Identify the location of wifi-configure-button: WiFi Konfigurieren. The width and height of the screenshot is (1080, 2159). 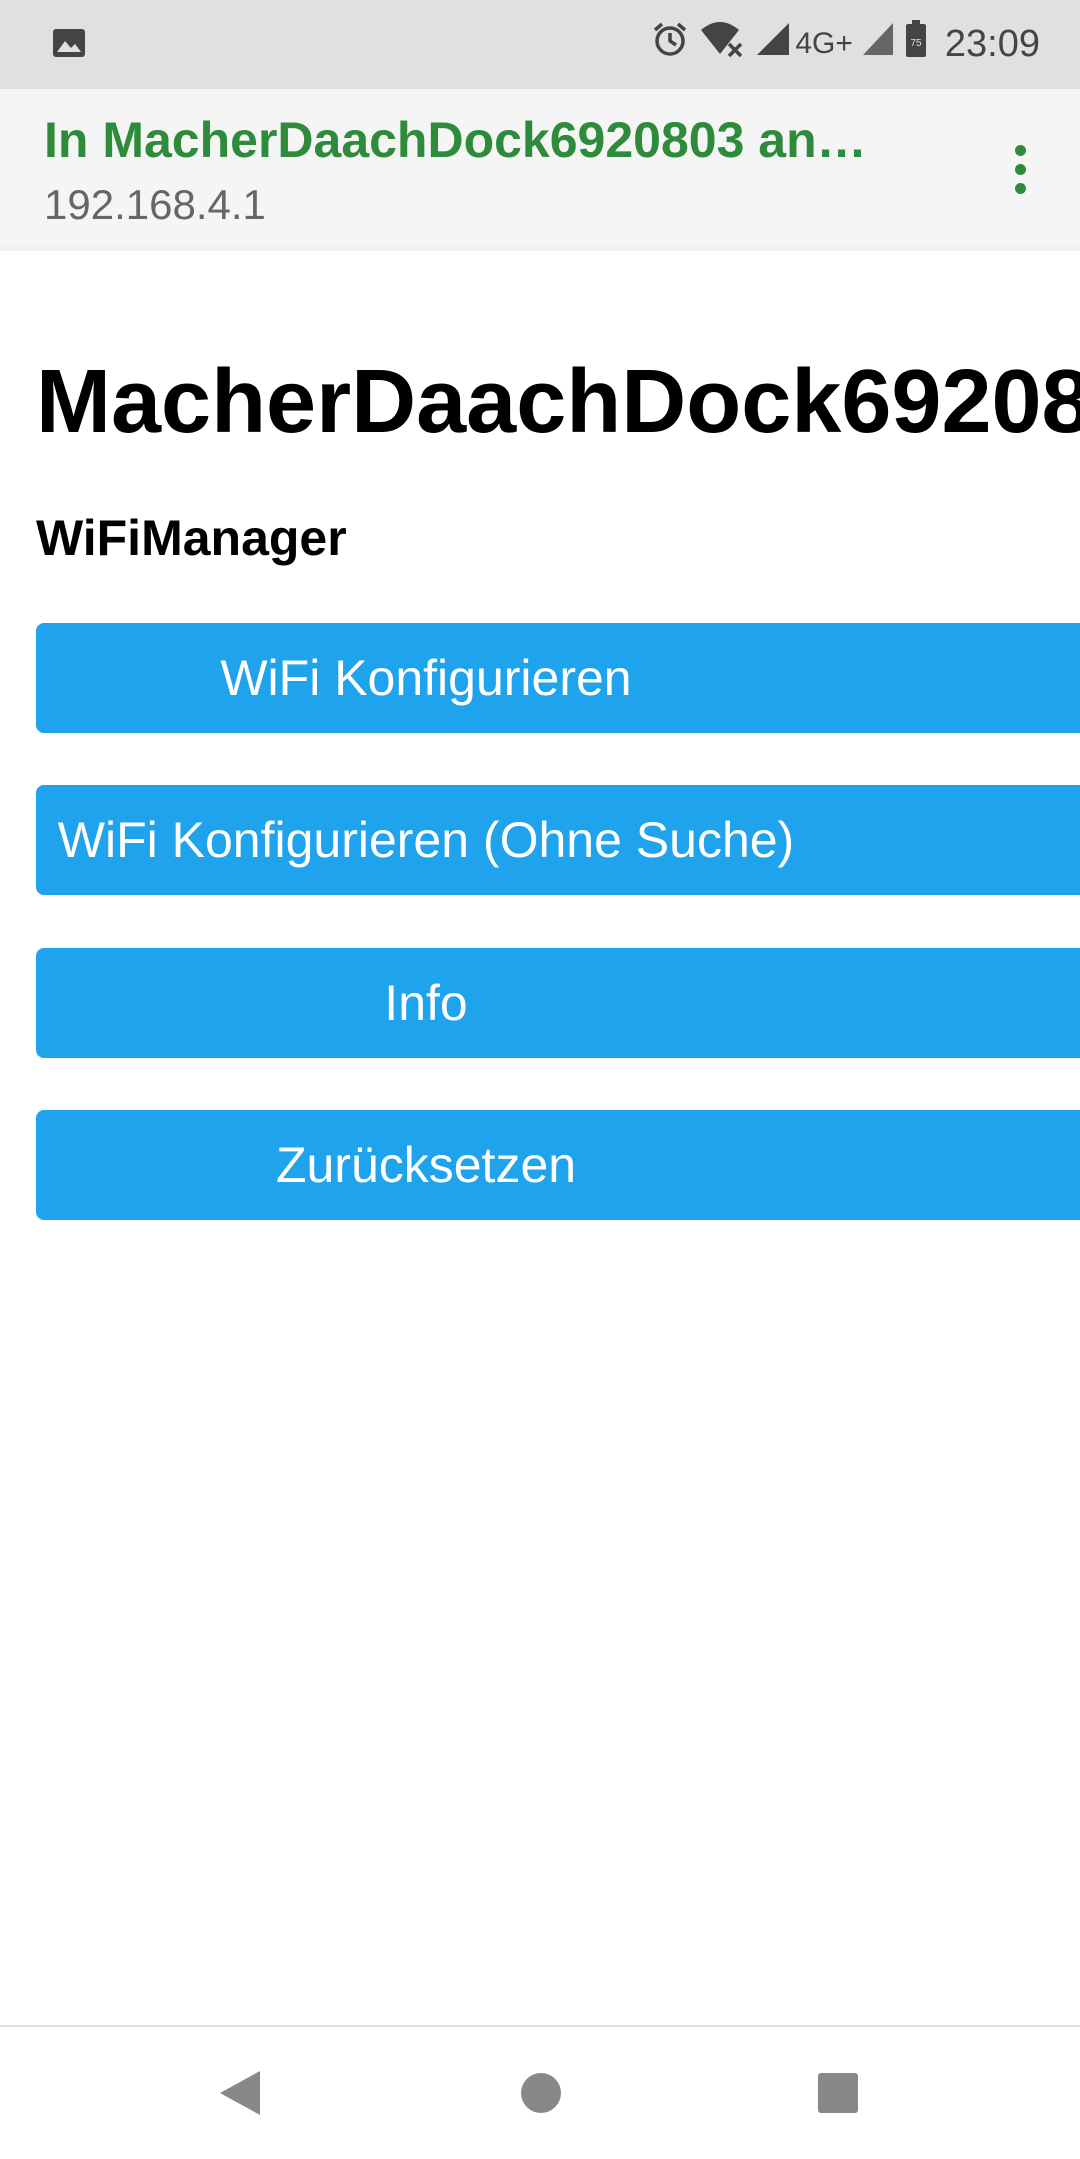
(558, 678).